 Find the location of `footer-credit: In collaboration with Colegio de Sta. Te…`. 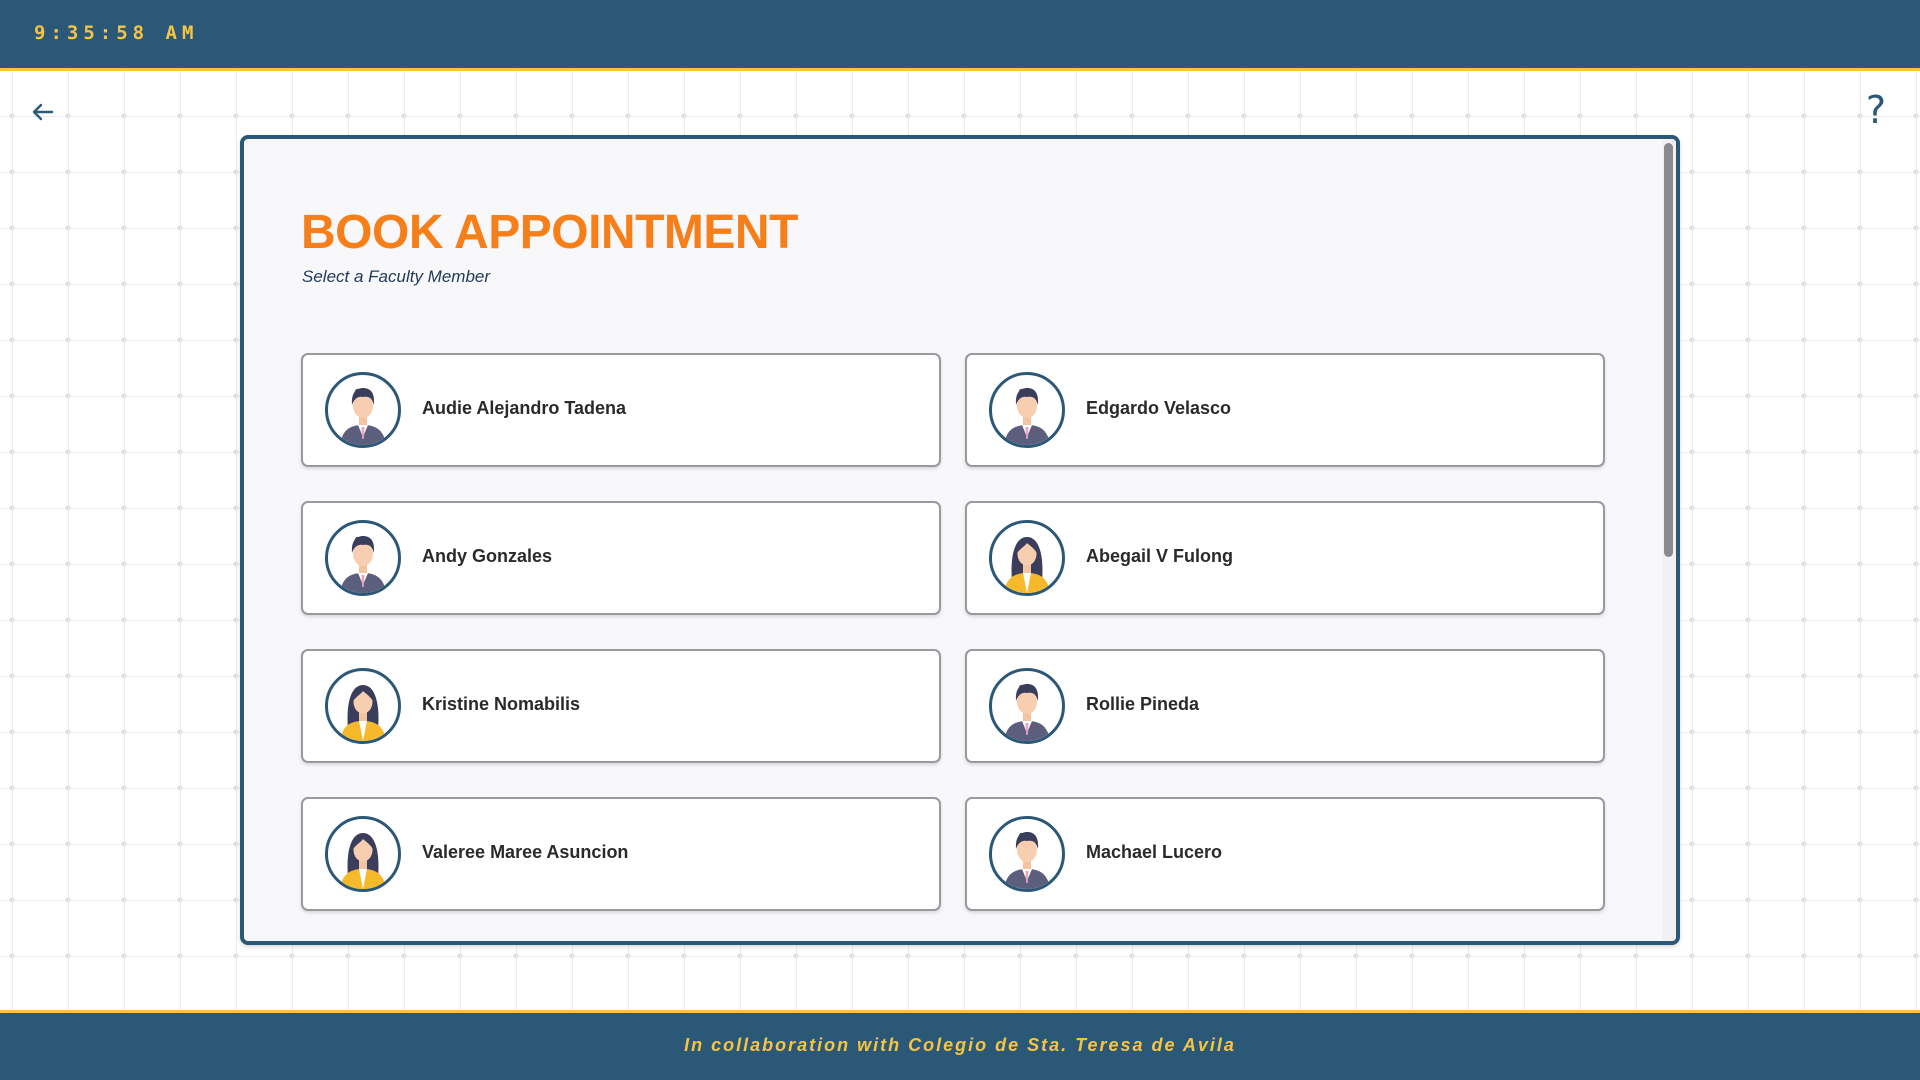

footer-credit: In collaboration with Colegio de Sta. Te… is located at coordinates (960, 1045).